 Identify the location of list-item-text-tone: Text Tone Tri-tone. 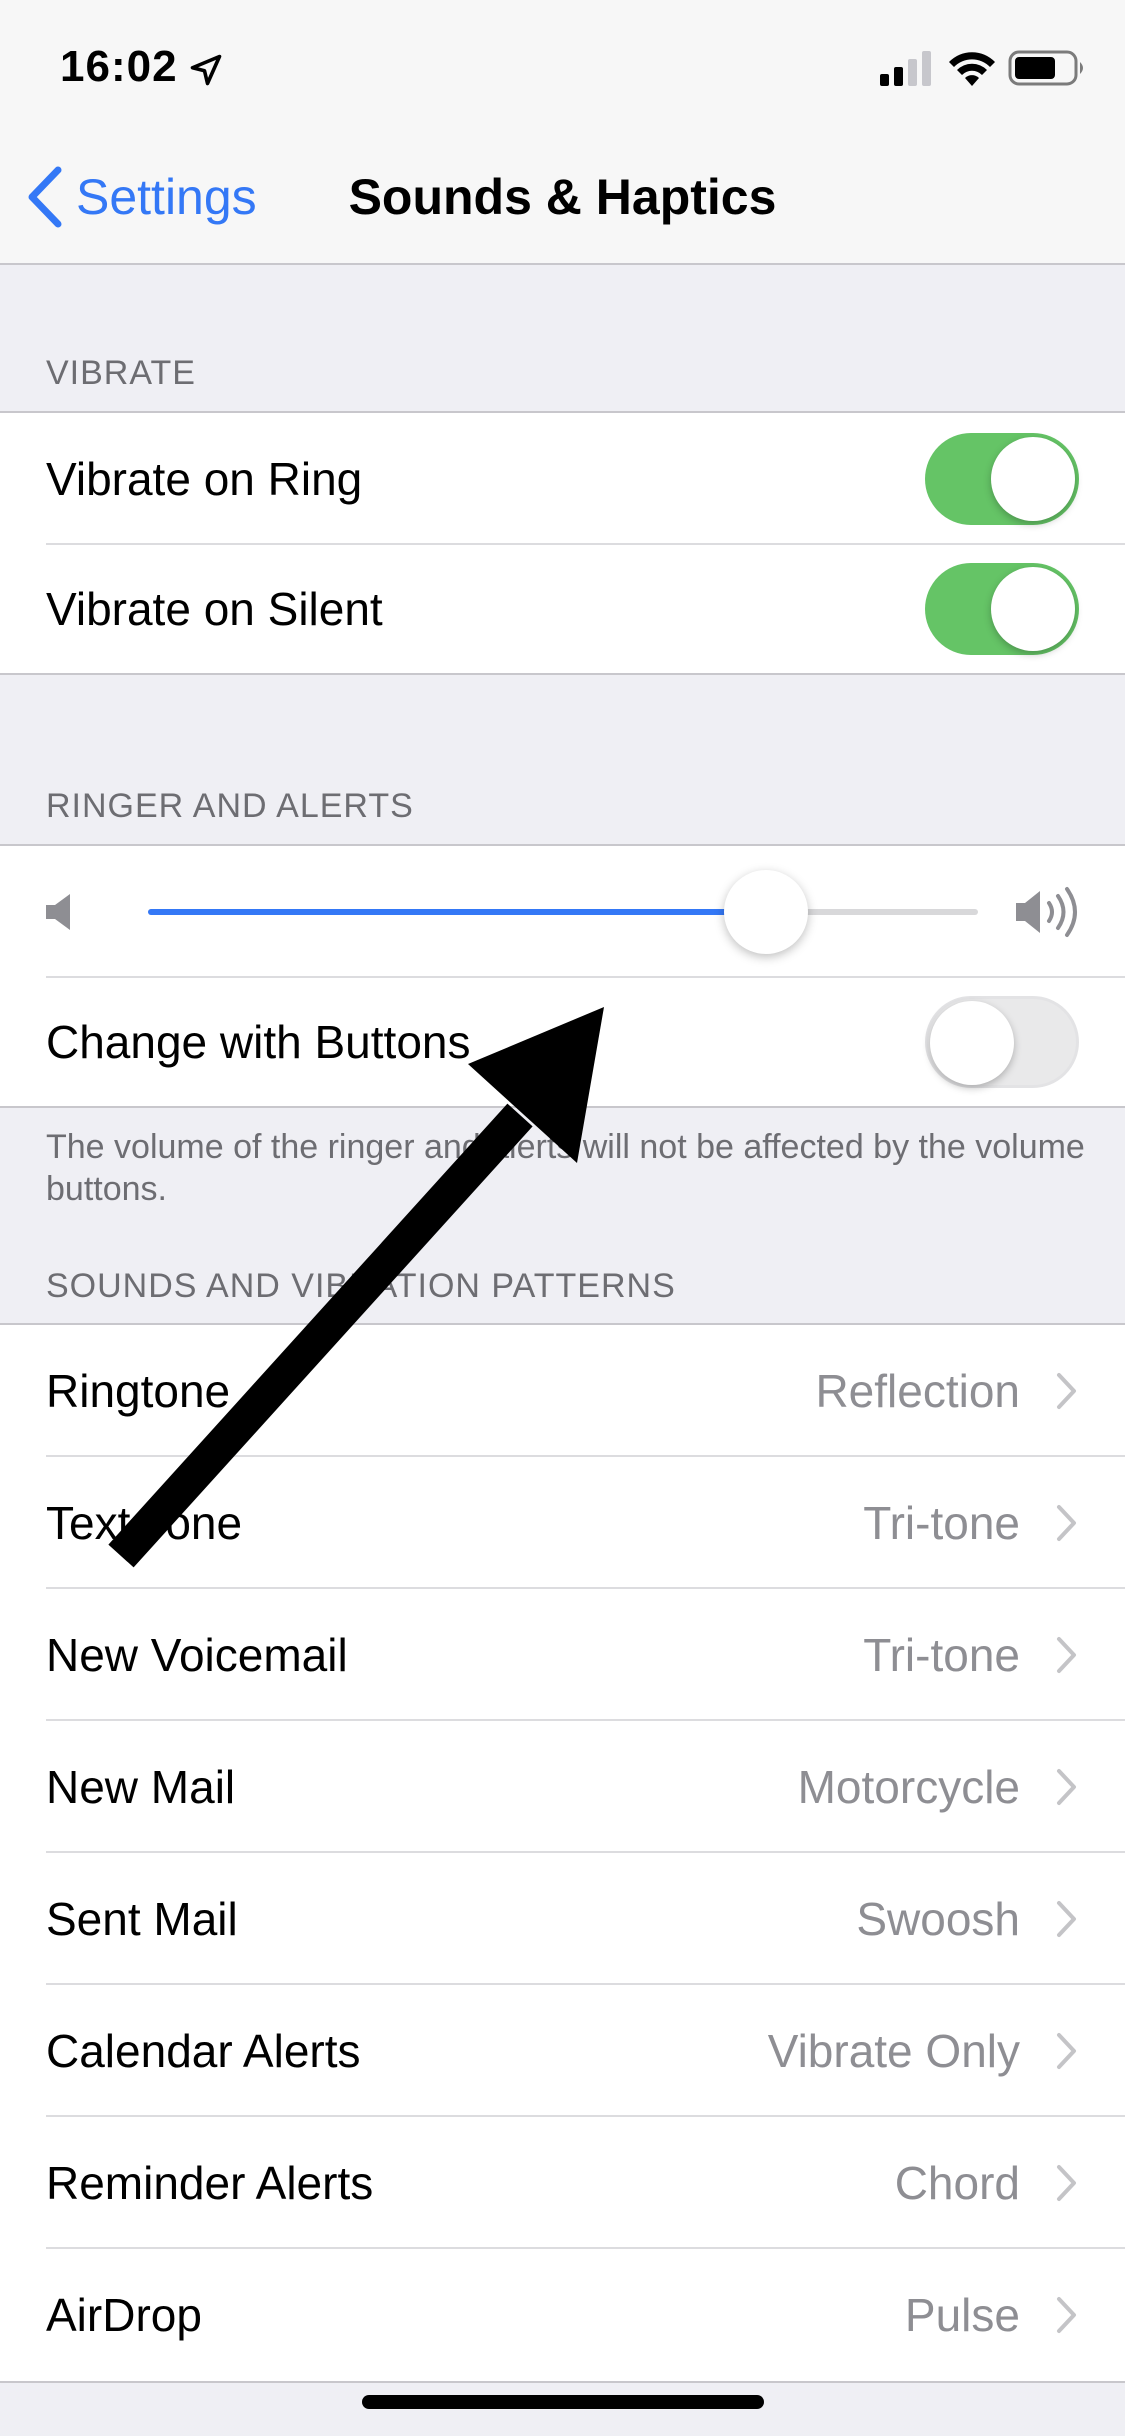
(562, 1523).